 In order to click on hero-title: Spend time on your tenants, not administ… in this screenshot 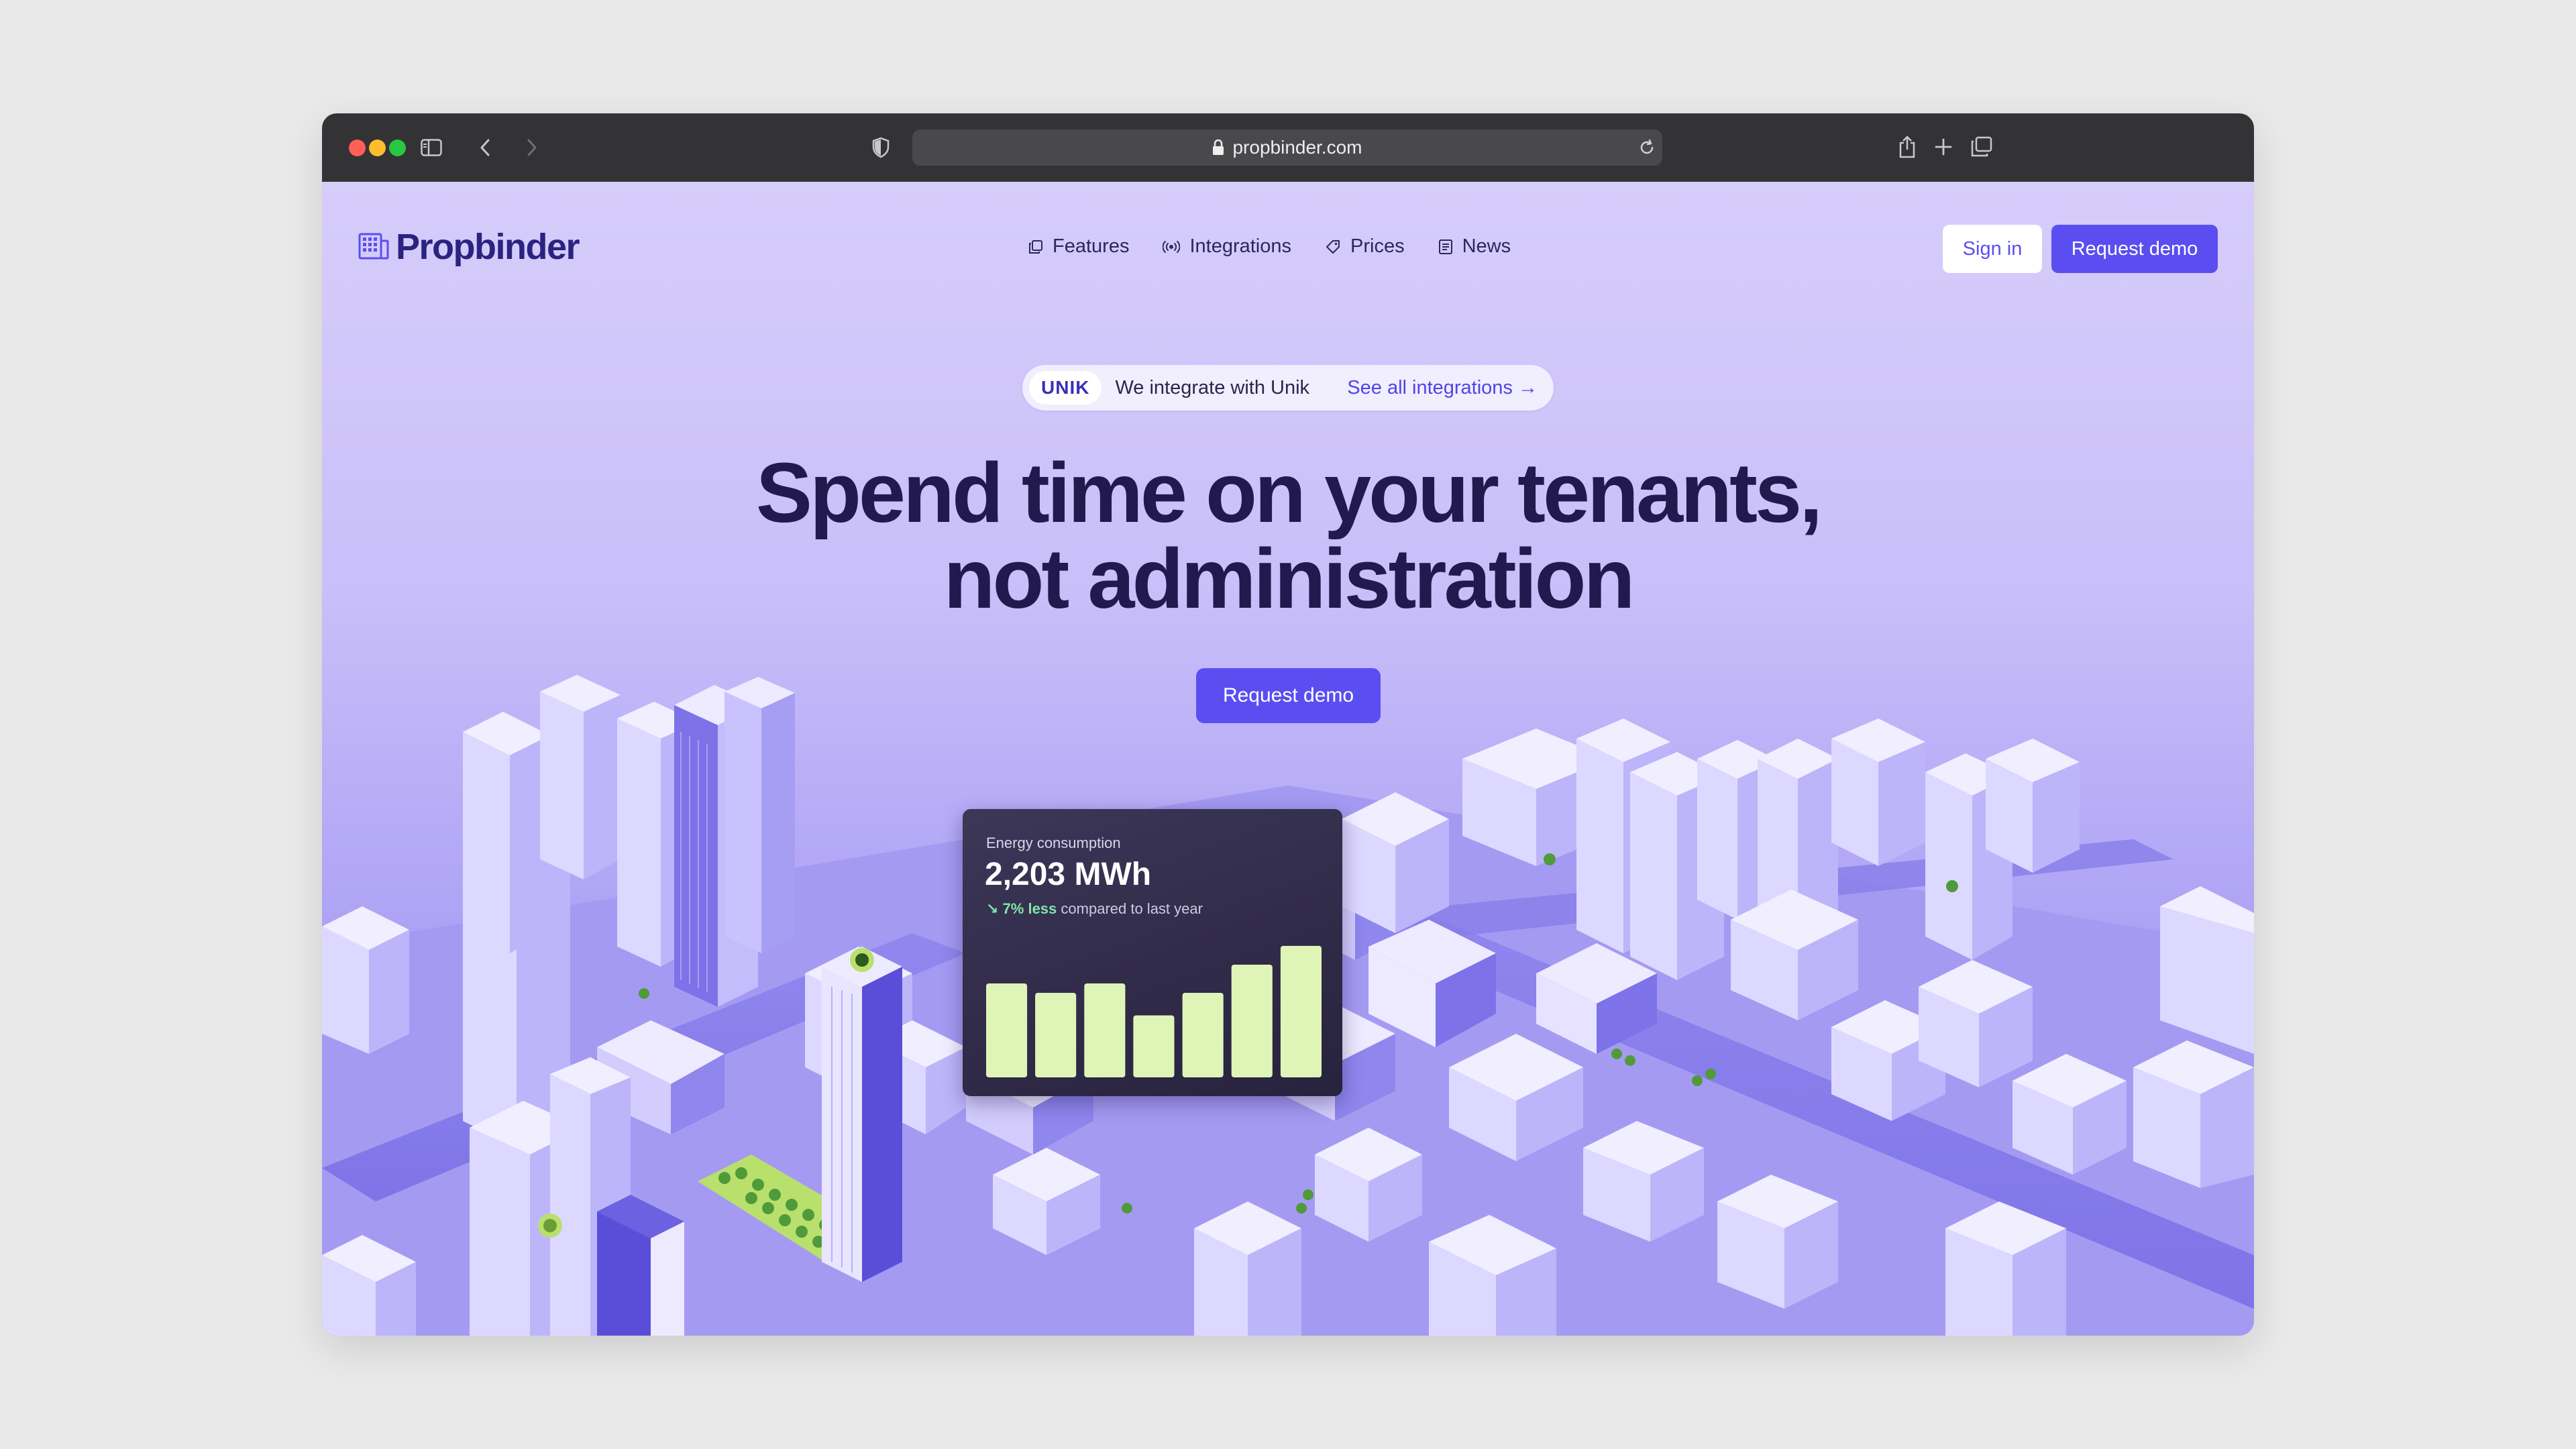, I will do `click(1288, 536)`.